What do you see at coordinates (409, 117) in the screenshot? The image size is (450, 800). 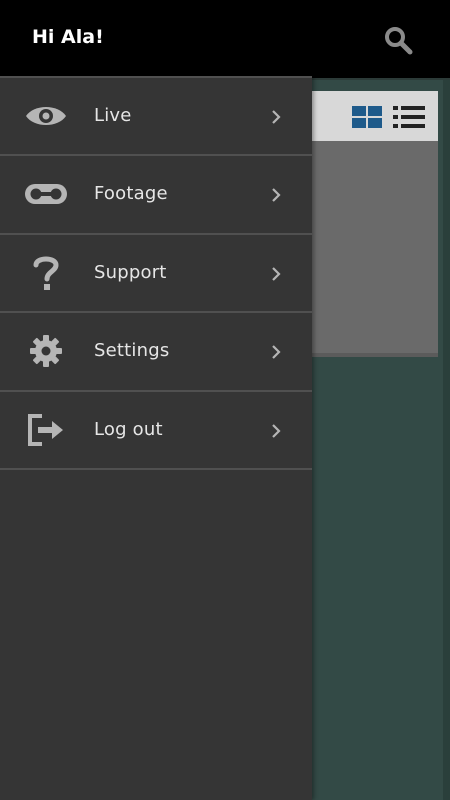 I see `list-view-icon` at bounding box center [409, 117].